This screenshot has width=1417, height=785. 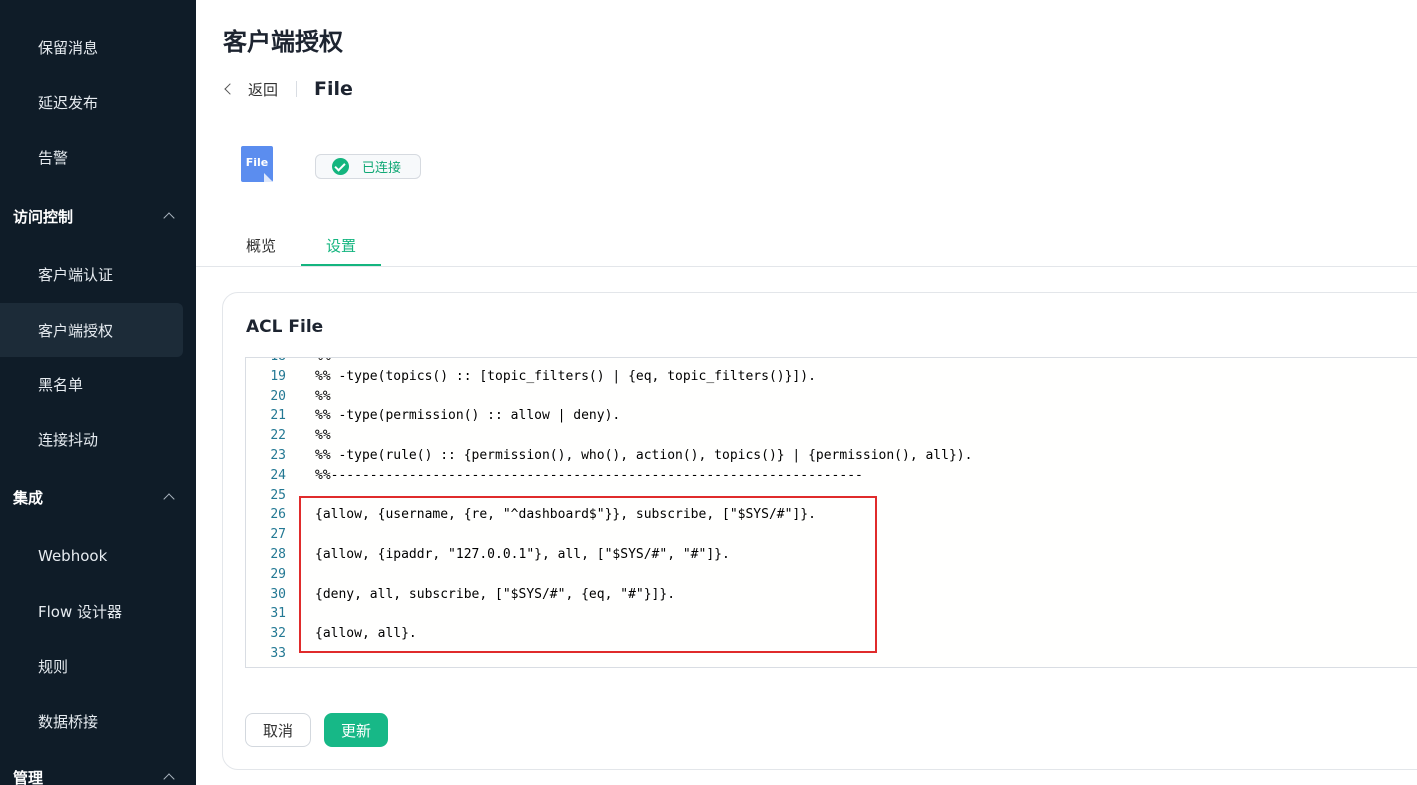 I want to click on sidebar-item-label: 连接抖动, so click(x=68, y=439).